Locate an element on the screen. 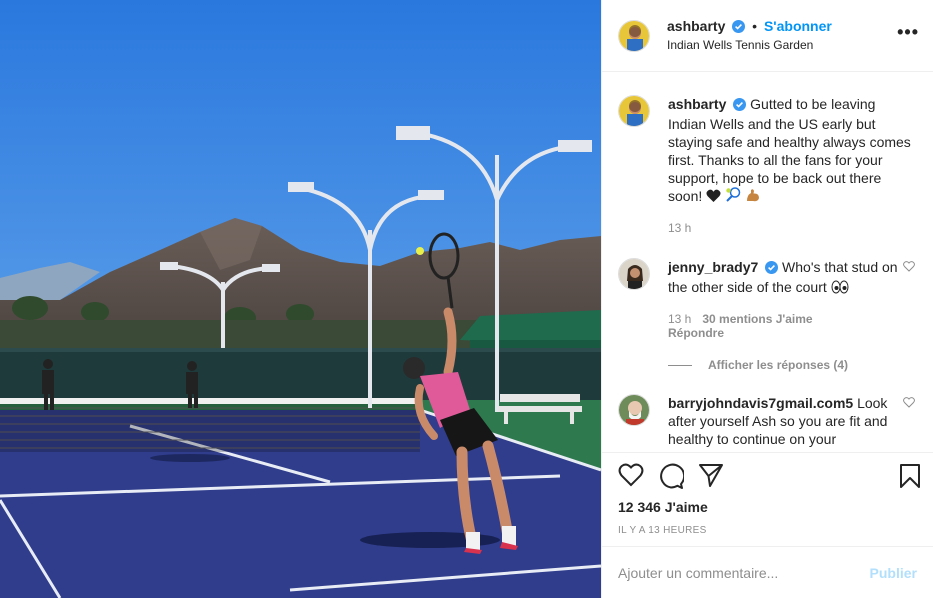 The width and height of the screenshot is (933, 598). tennis-icon is located at coordinates (733, 197).